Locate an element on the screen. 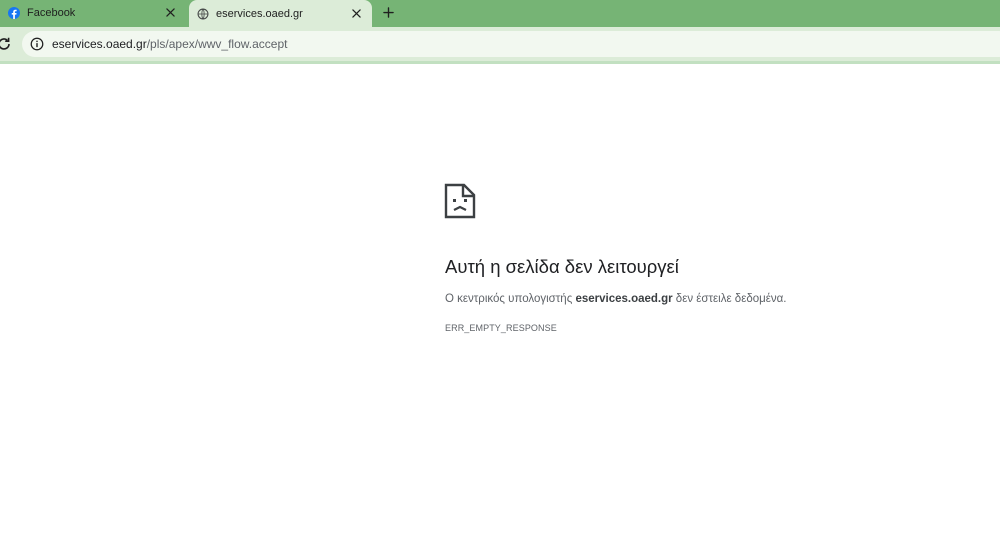  new-tab-button is located at coordinates (388, 12).